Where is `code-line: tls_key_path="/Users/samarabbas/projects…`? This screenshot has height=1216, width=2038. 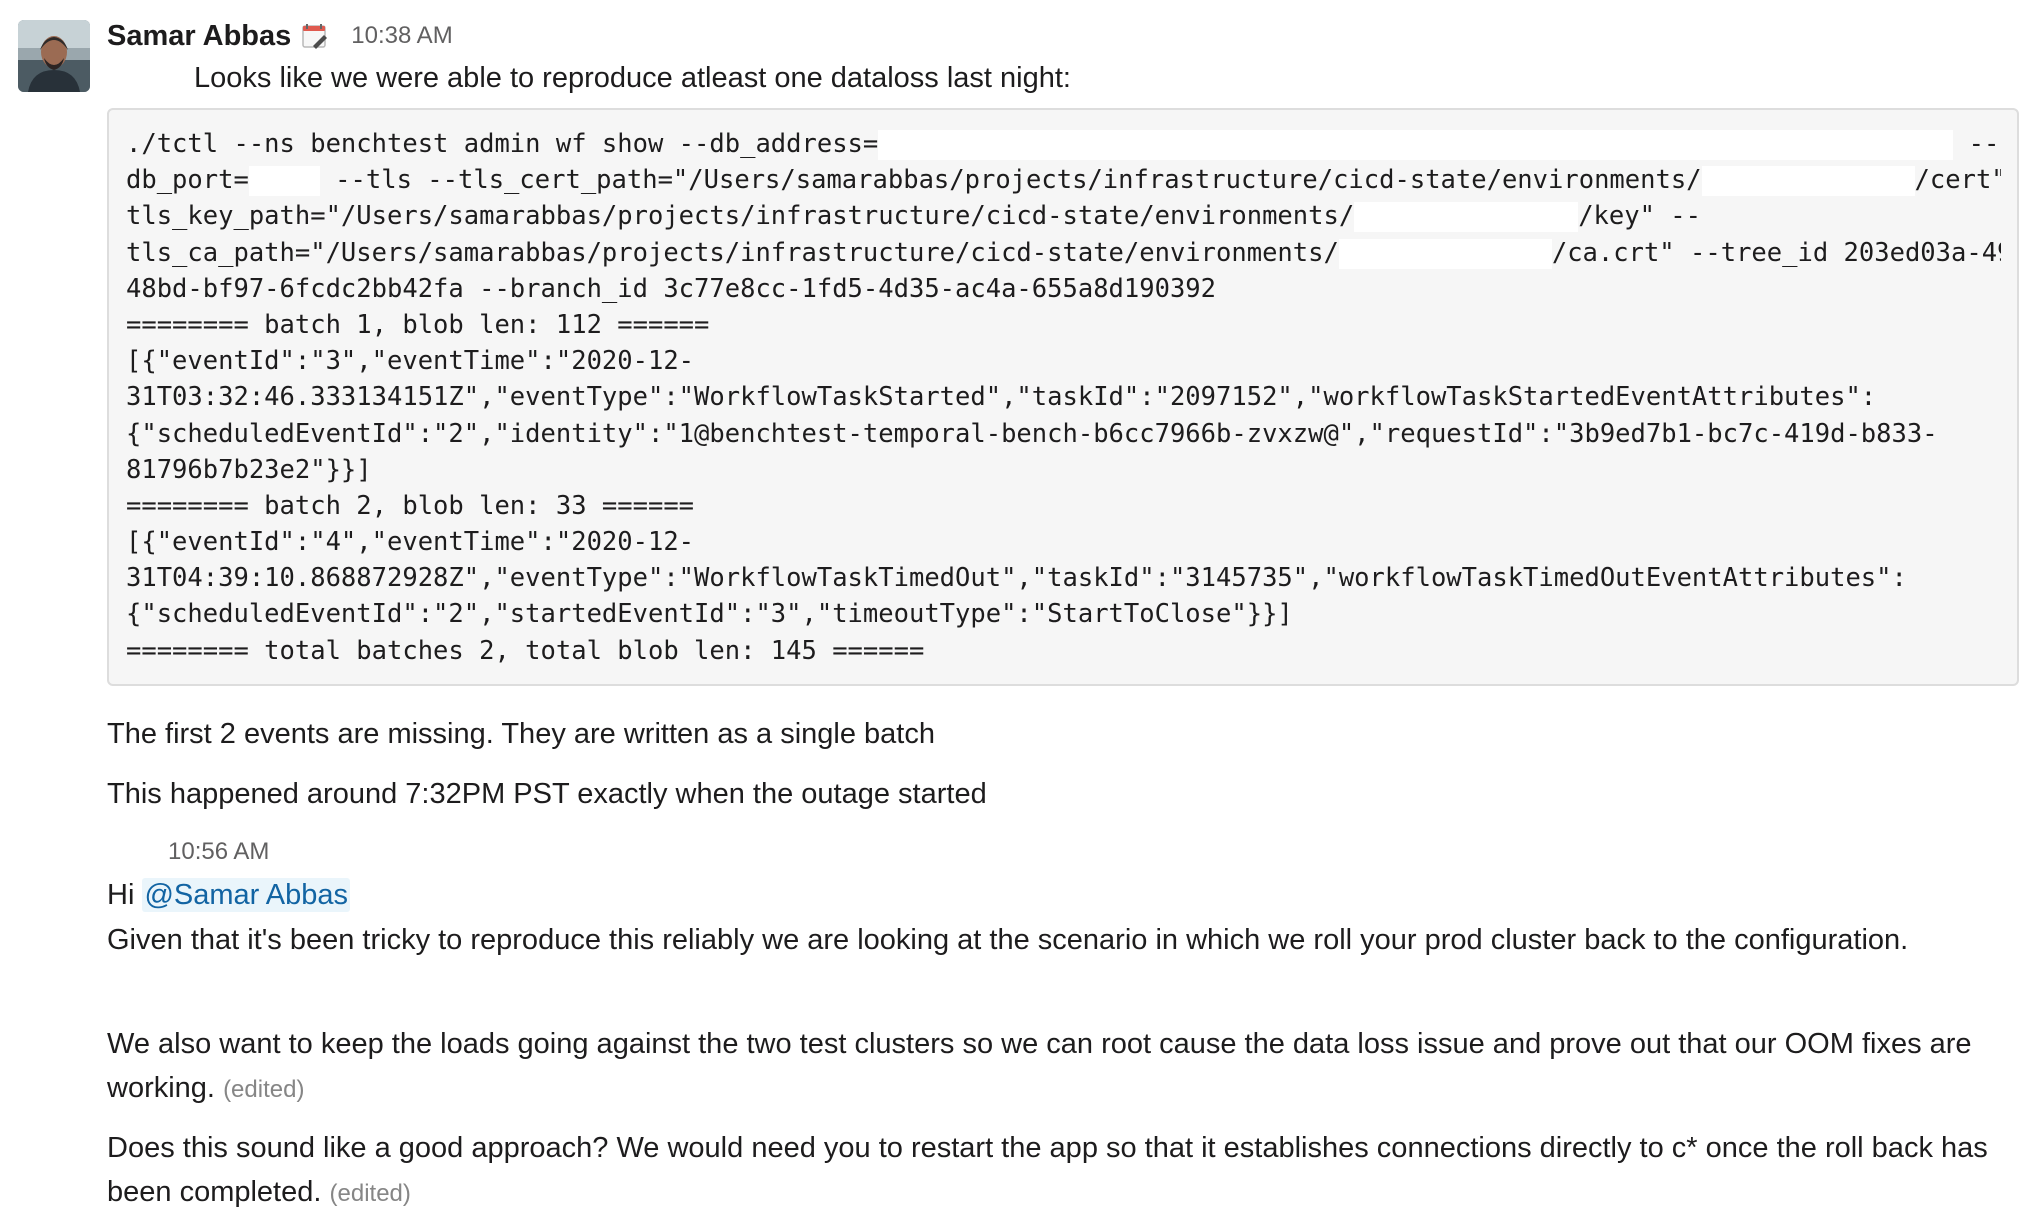
code-line: tls_key_path="/Users/samarabbas/projects… is located at coordinates (1063, 216).